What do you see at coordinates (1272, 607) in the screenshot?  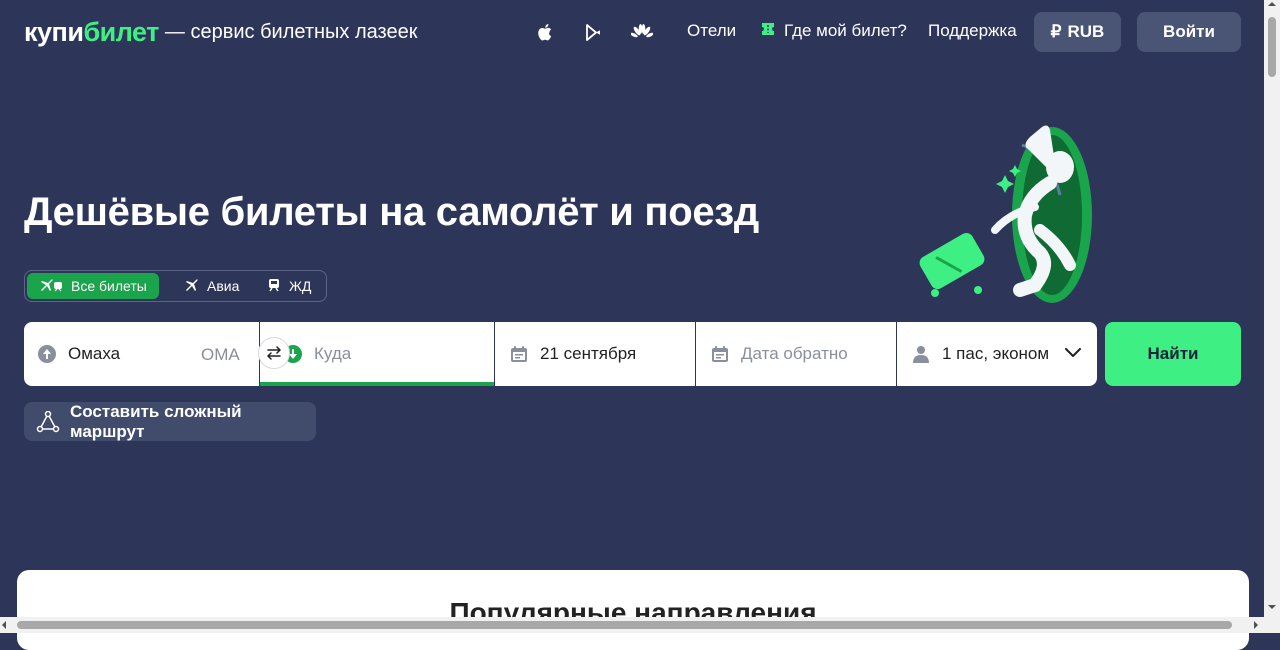 I see `scroll-down-icon` at bounding box center [1272, 607].